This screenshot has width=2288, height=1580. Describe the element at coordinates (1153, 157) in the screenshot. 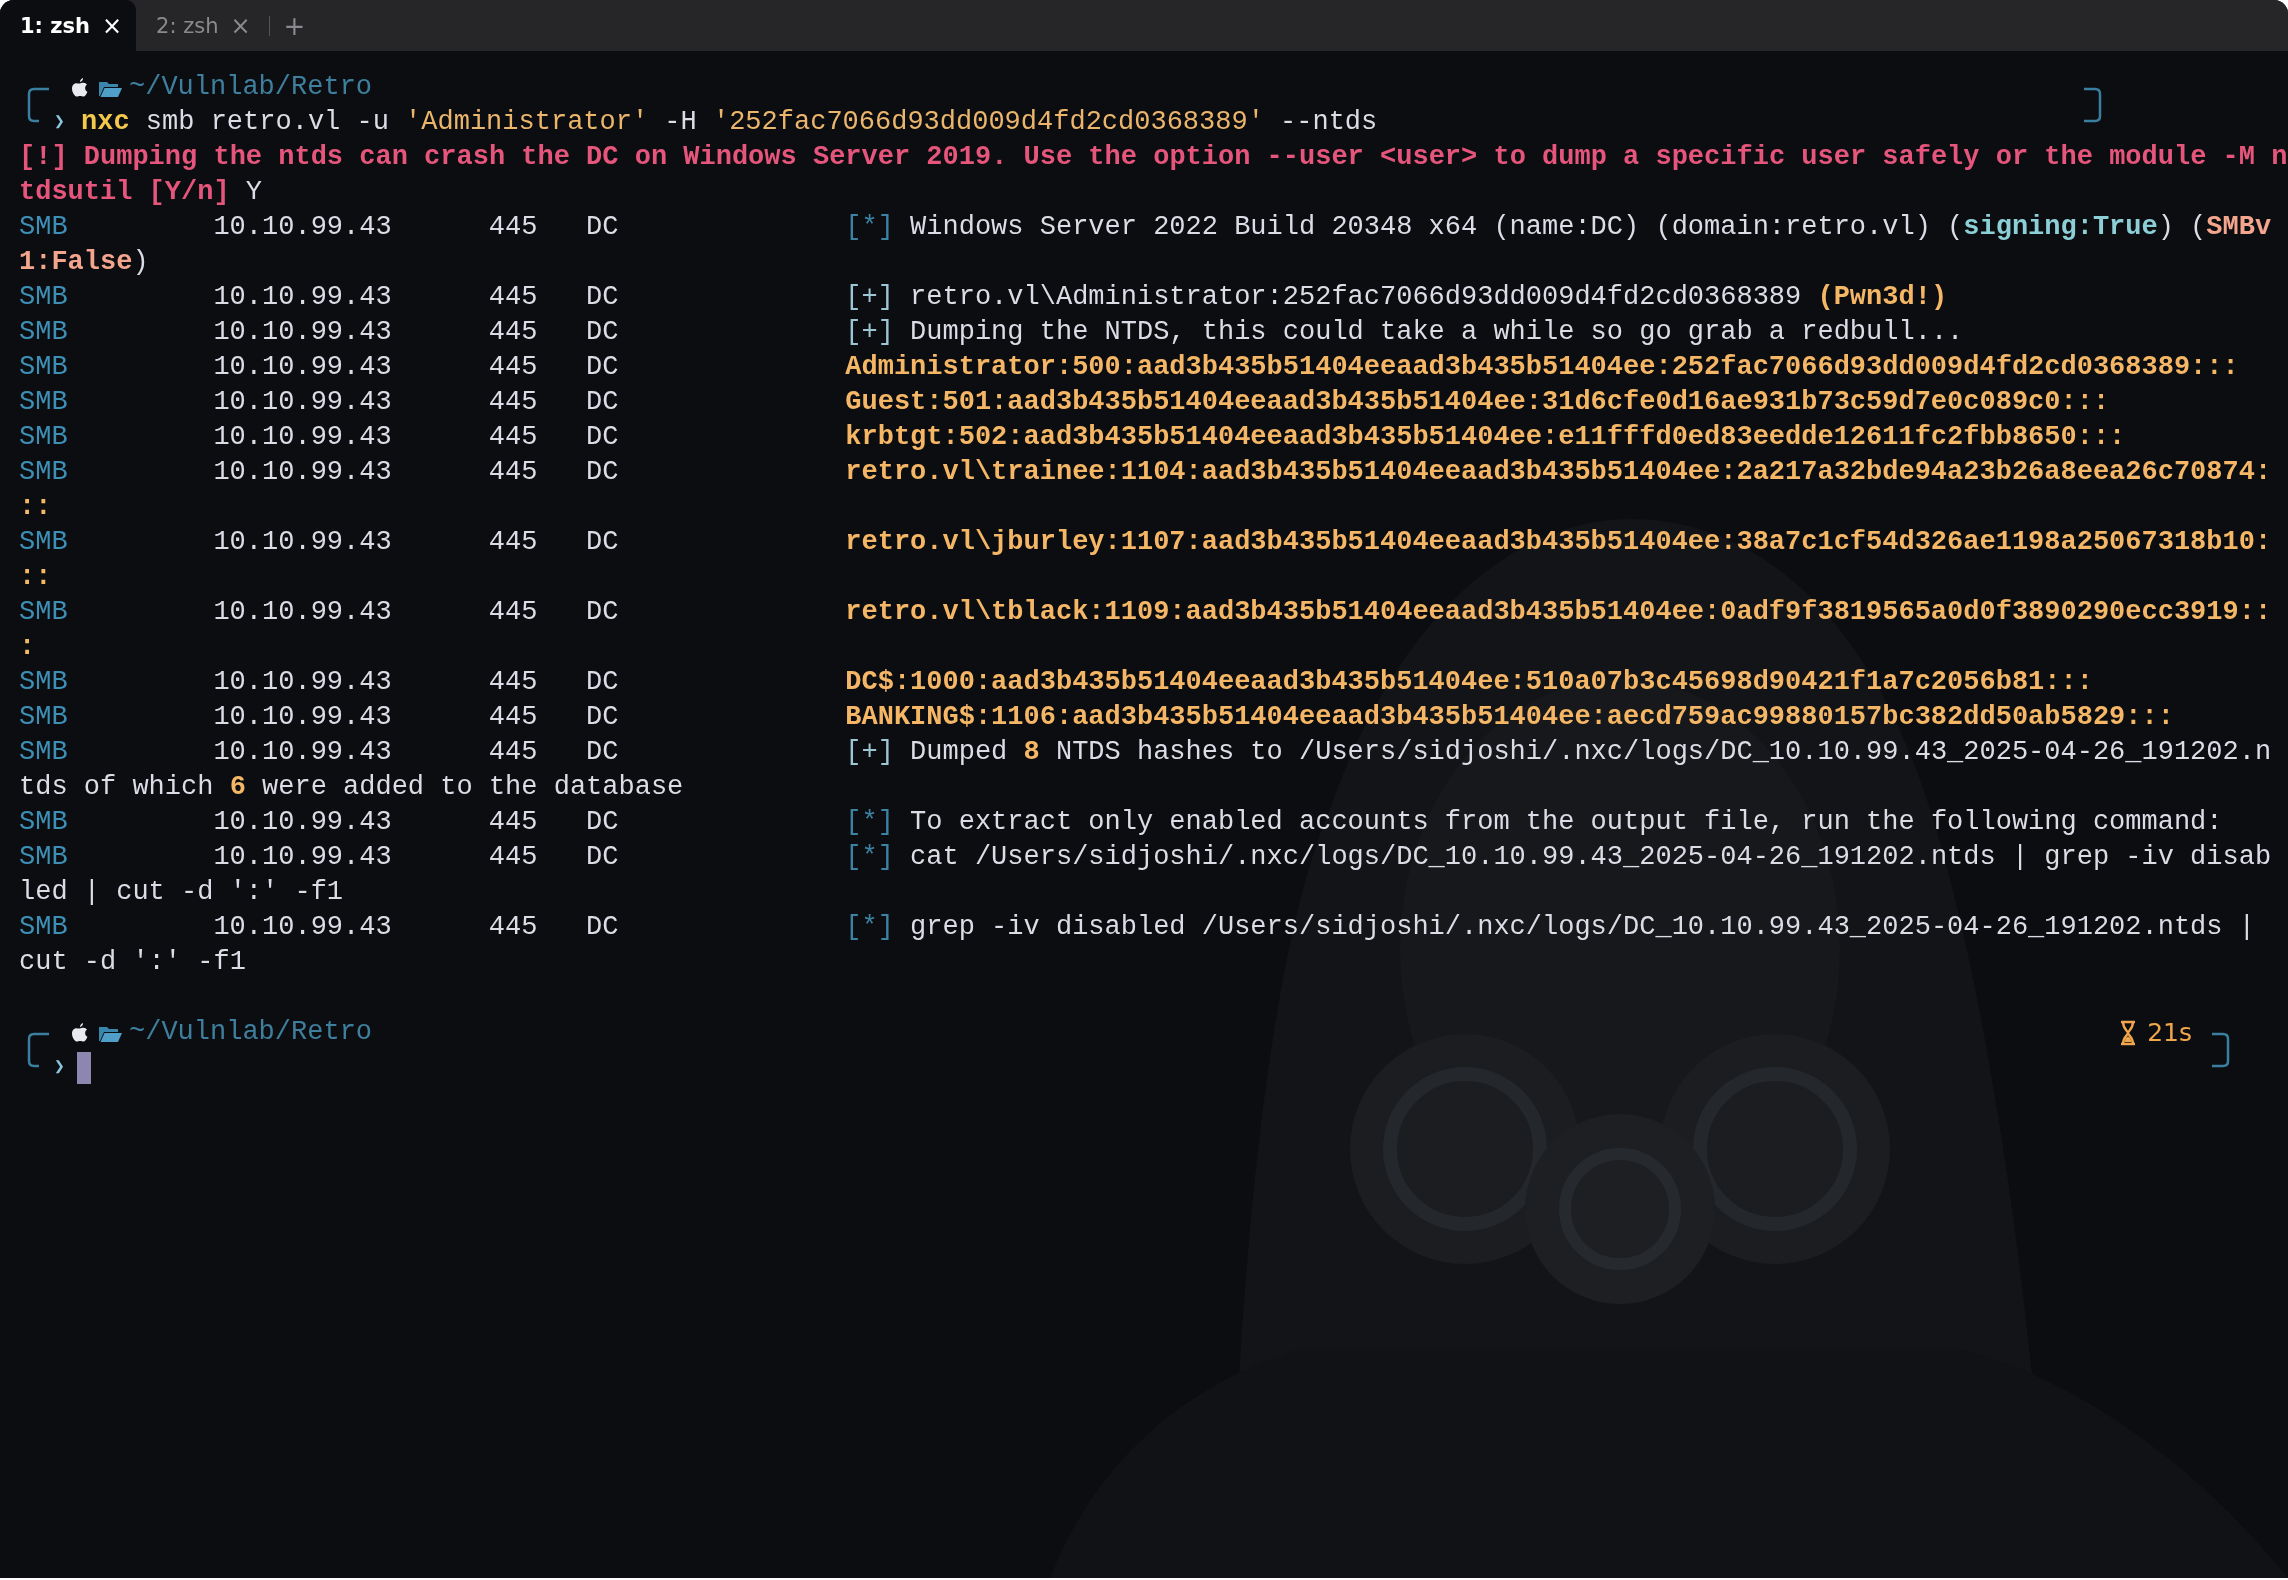

I see `output-line: [!] Dumping the ntds can crash the DC on Windows Server 2019. Use the option --user <user> to dump a specific user safely or the module -M n` at that location.